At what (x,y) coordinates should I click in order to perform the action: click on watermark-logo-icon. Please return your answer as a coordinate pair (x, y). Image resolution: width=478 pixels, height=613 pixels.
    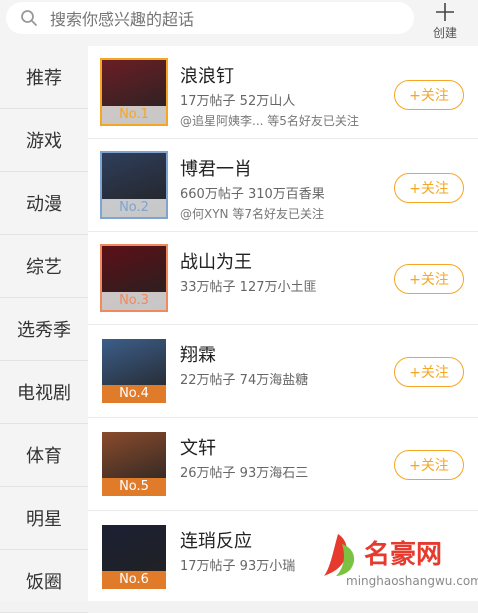
    Looking at the image, I should click on (339, 555).